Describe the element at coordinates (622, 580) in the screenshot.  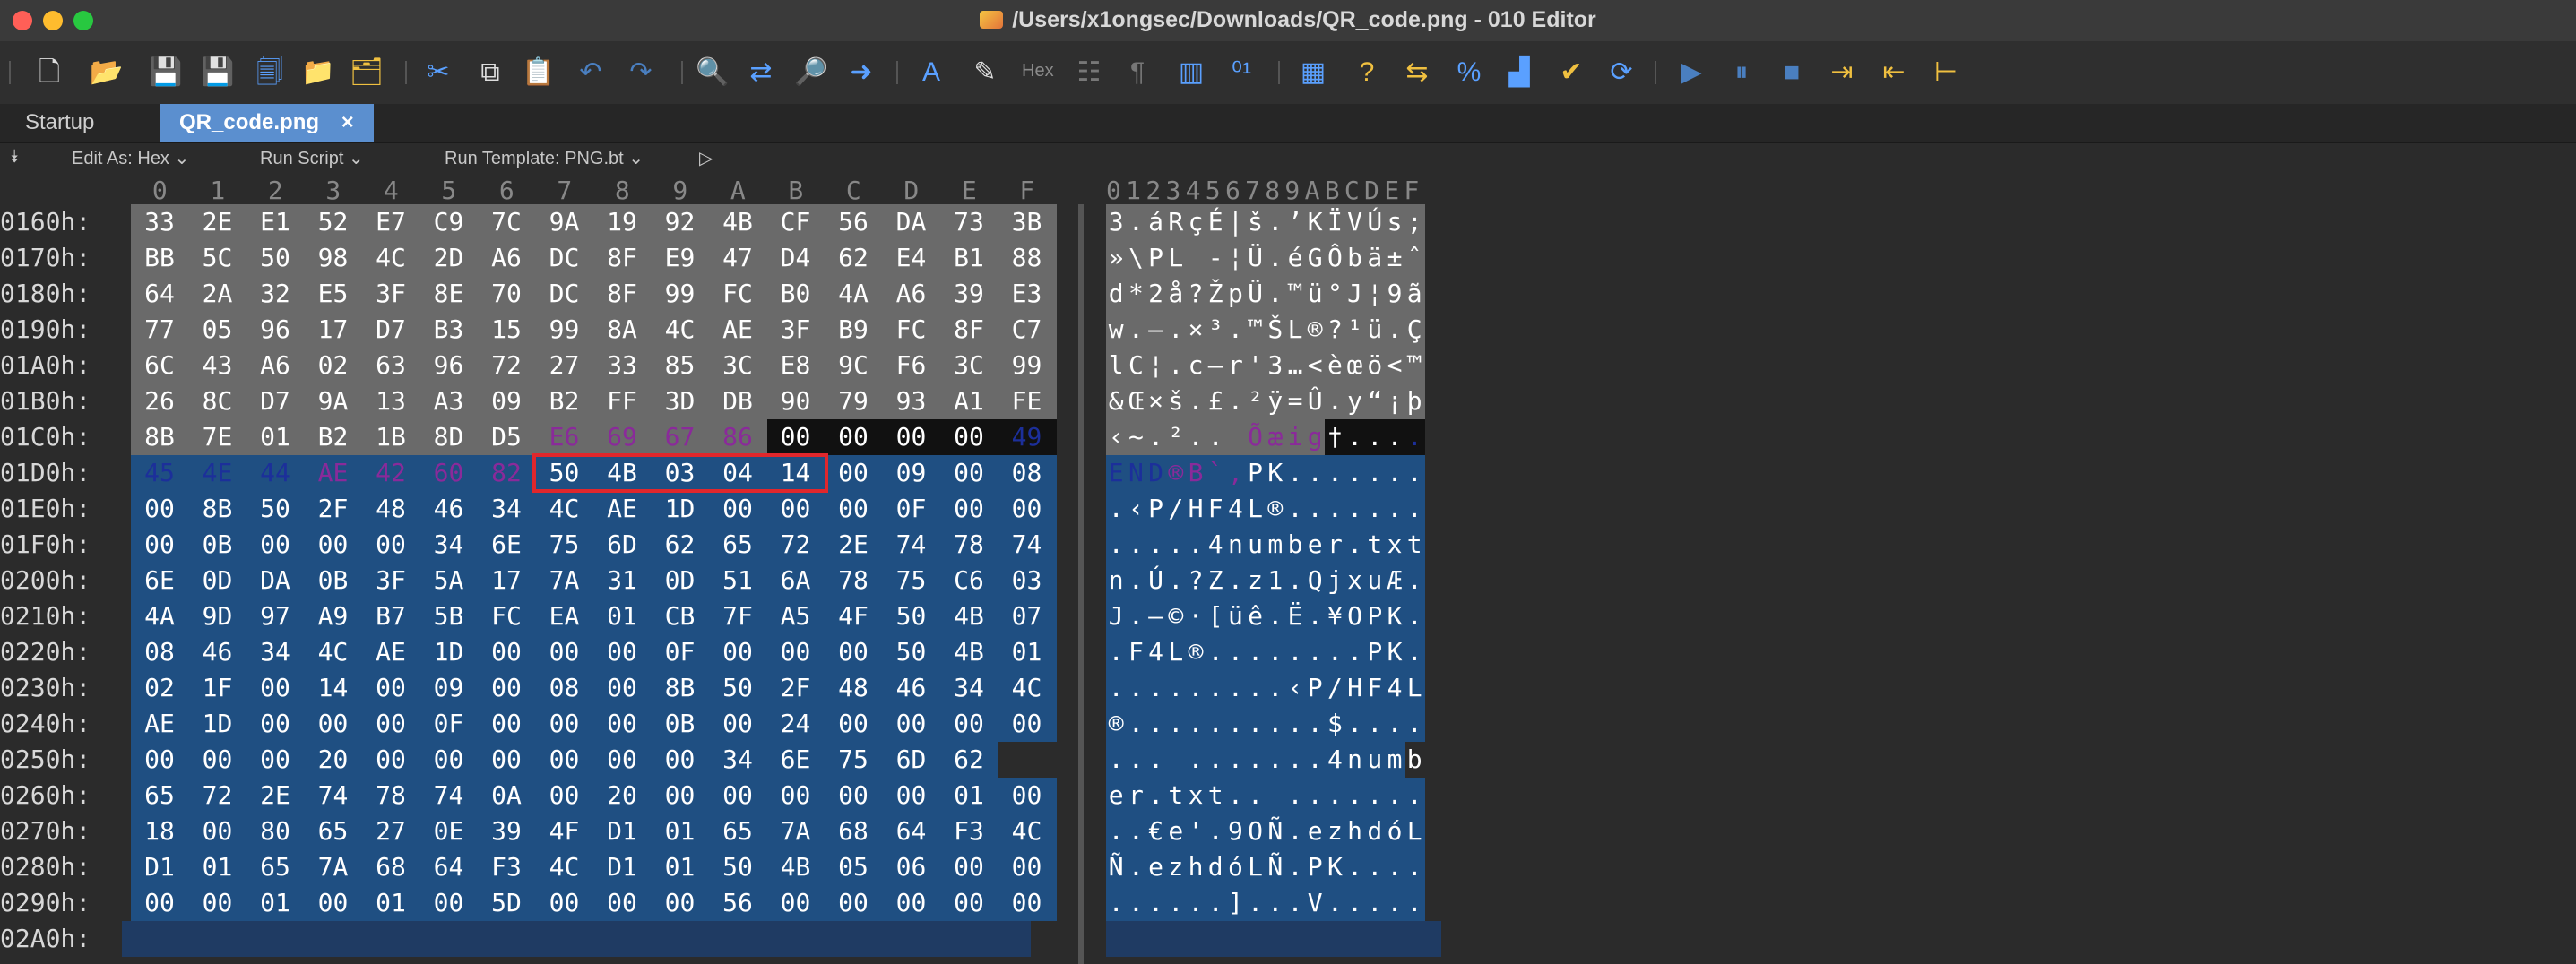
I see `hex-byte: 31` at that location.